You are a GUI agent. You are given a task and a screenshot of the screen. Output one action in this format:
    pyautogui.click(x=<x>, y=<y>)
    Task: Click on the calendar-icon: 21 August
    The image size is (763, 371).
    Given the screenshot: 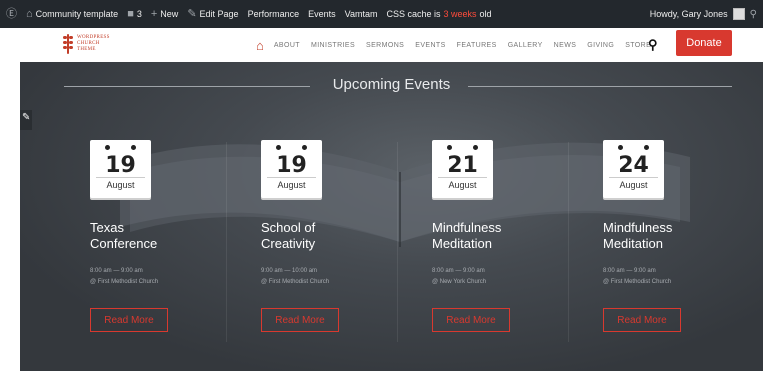 What is the action you would take?
    pyautogui.click(x=462, y=169)
    